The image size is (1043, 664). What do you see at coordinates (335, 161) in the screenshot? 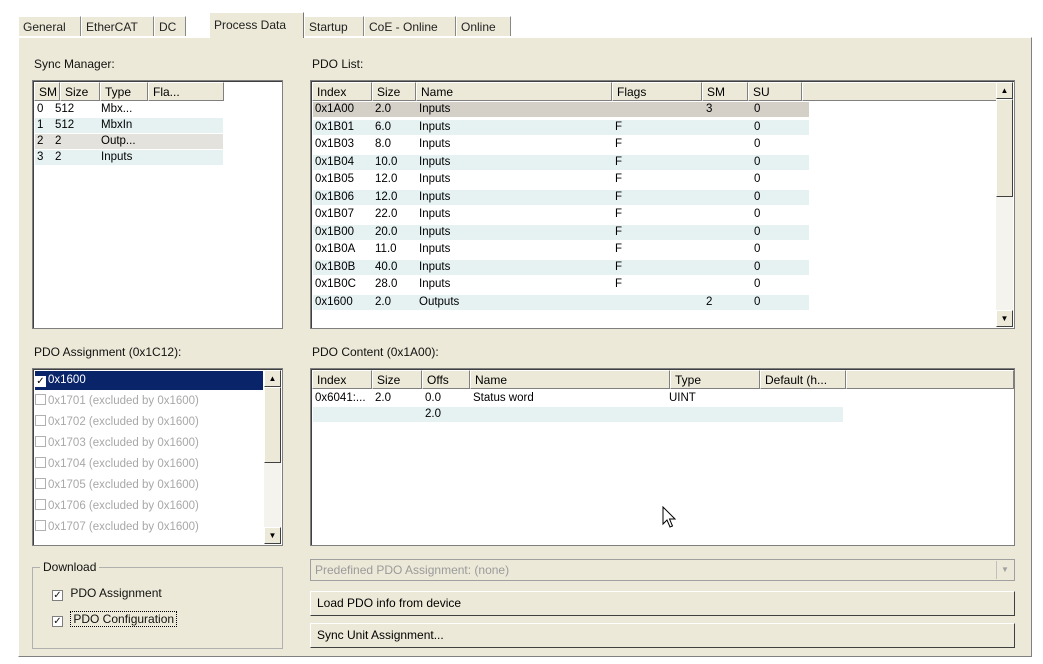
I see `table-cell: 0x1B04` at bounding box center [335, 161].